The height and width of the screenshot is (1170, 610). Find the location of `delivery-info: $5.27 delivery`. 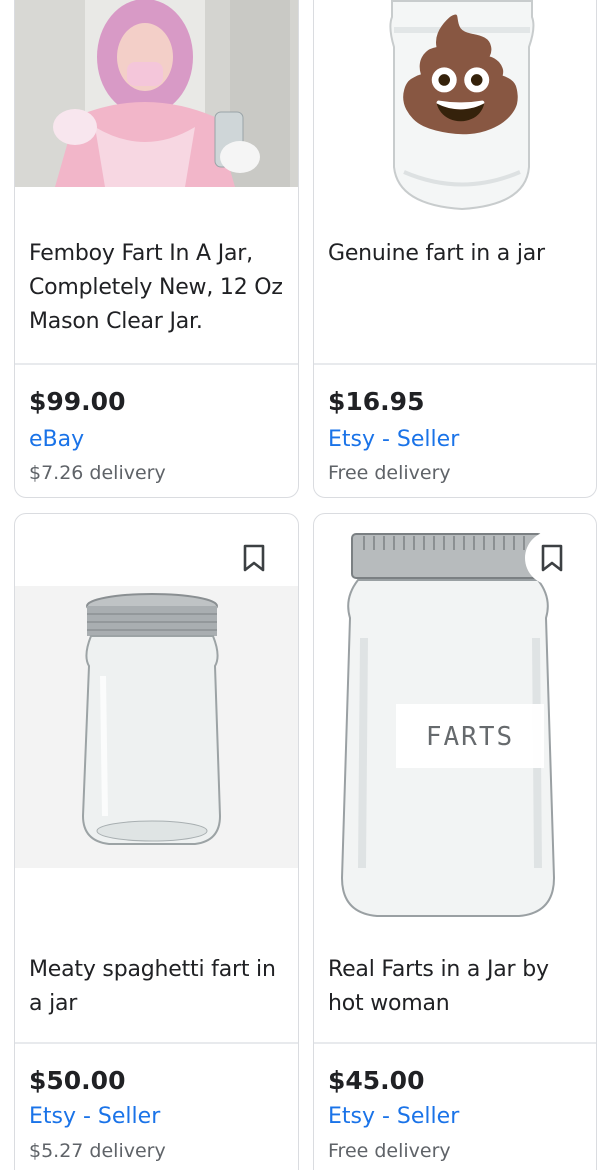

delivery-info: $5.27 delivery is located at coordinates (97, 1151).